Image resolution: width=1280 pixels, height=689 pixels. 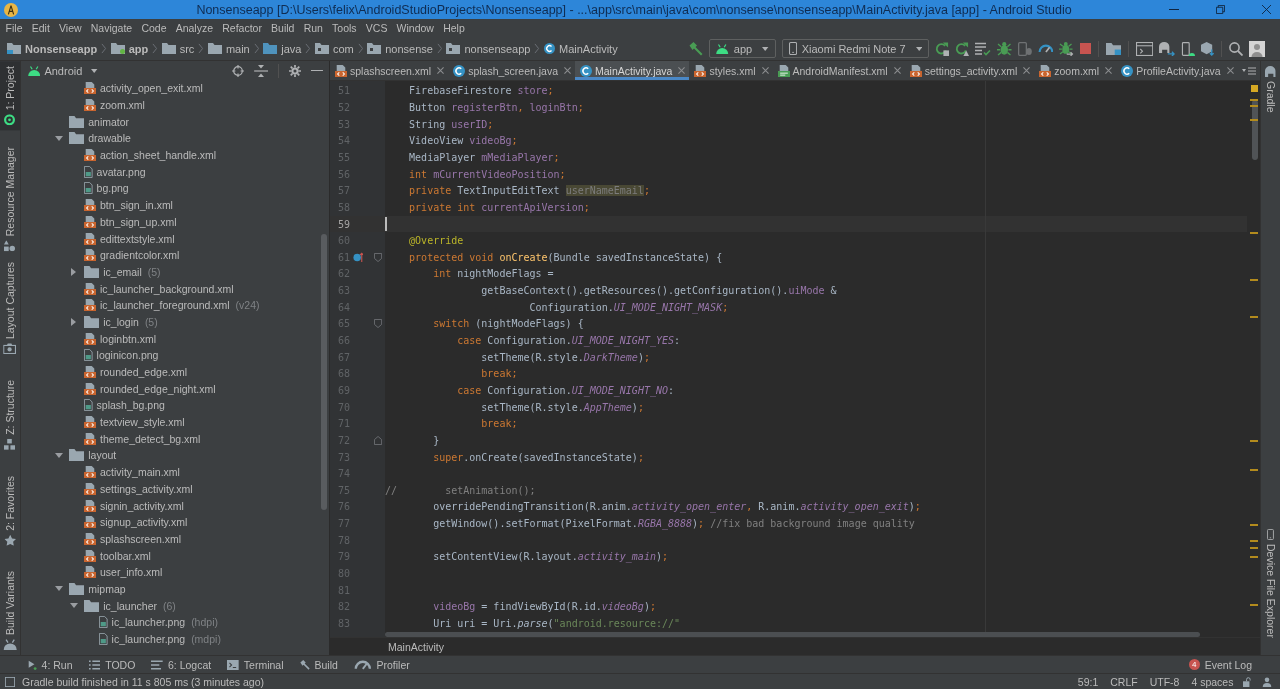 I want to click on tool-window-tab: Build Variants, so click(x=10, y=611).